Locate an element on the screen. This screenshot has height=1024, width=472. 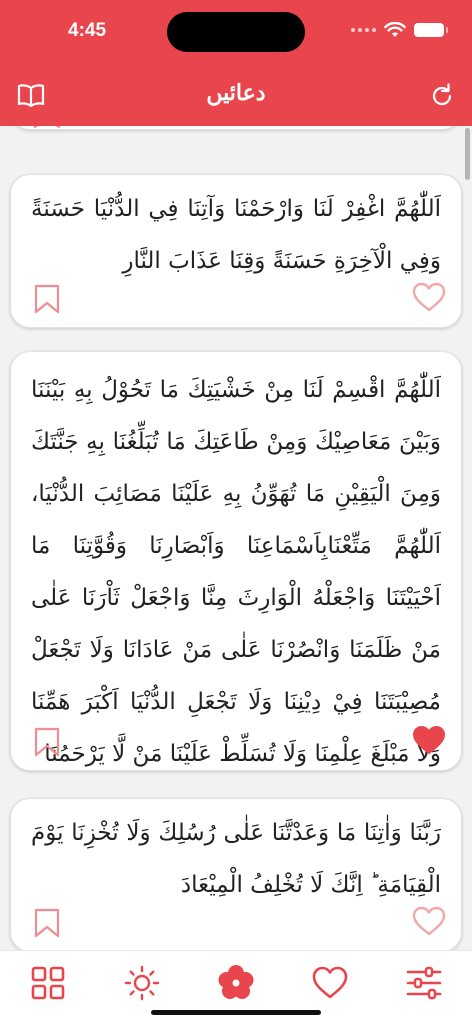
sun-icon is located at coordinates (142, 983).